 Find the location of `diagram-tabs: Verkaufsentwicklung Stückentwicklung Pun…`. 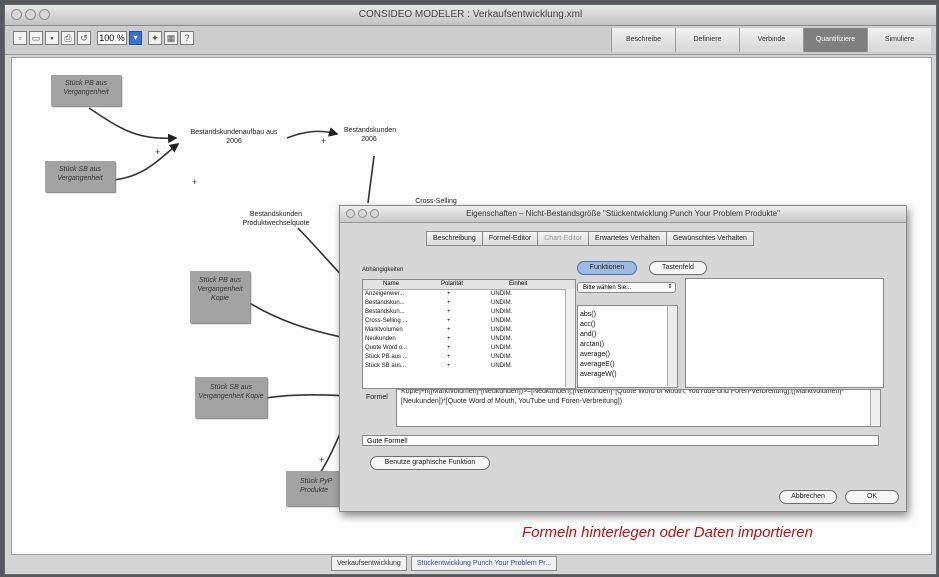

diagram-tabs: Verkaufsentwicklung Stückentwicklung Pun… is located at coordinates (444, 563).